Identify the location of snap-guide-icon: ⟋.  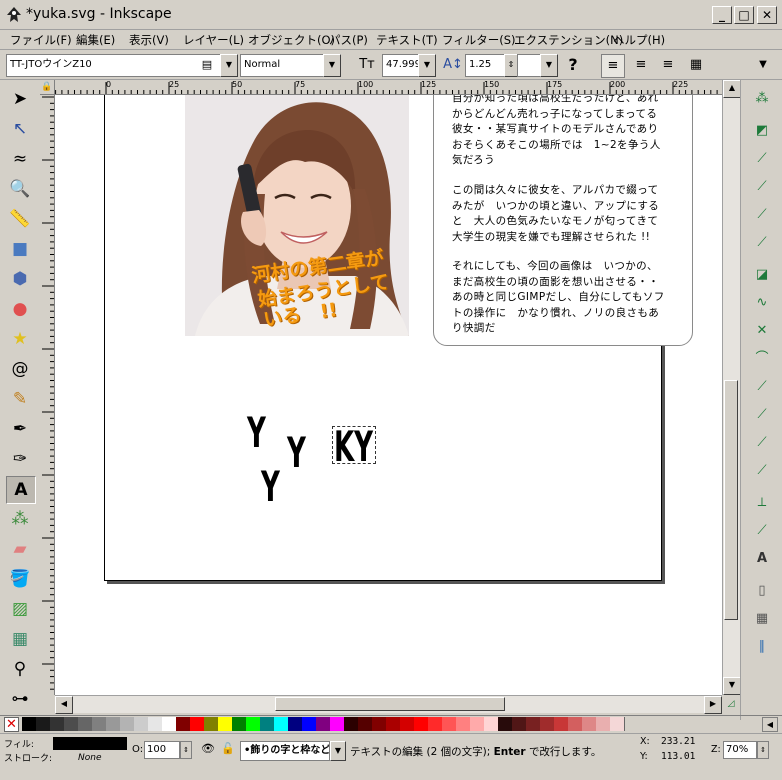
(762, 531).